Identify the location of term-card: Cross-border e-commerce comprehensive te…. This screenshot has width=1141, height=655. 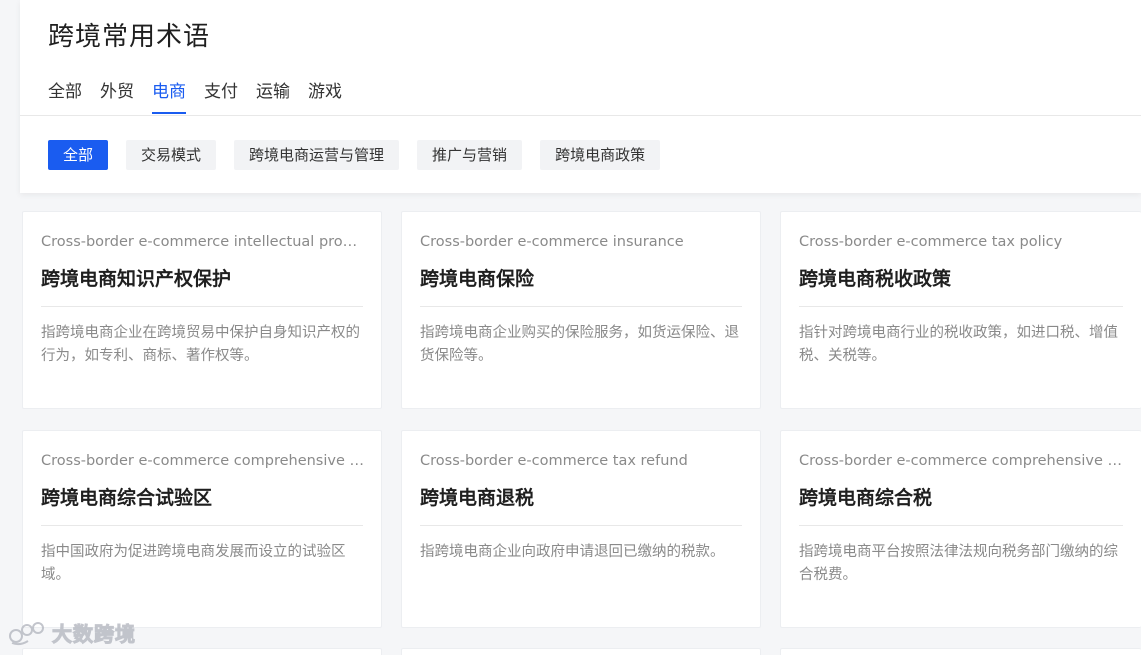
(202, 529).